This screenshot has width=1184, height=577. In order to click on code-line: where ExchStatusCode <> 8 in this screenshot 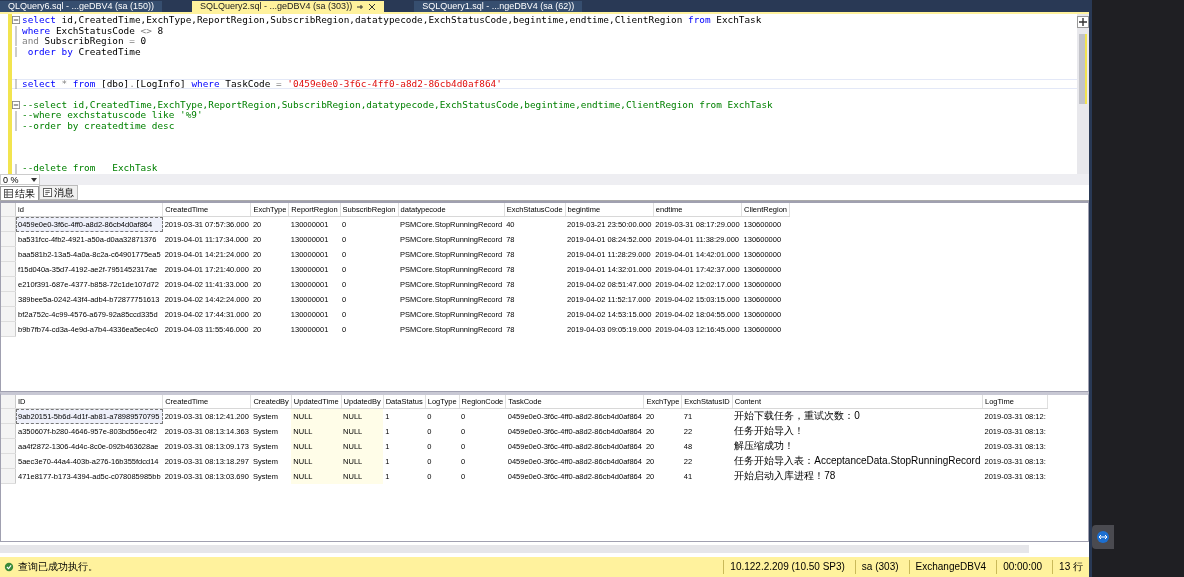, I will do `click(93, 31)`.